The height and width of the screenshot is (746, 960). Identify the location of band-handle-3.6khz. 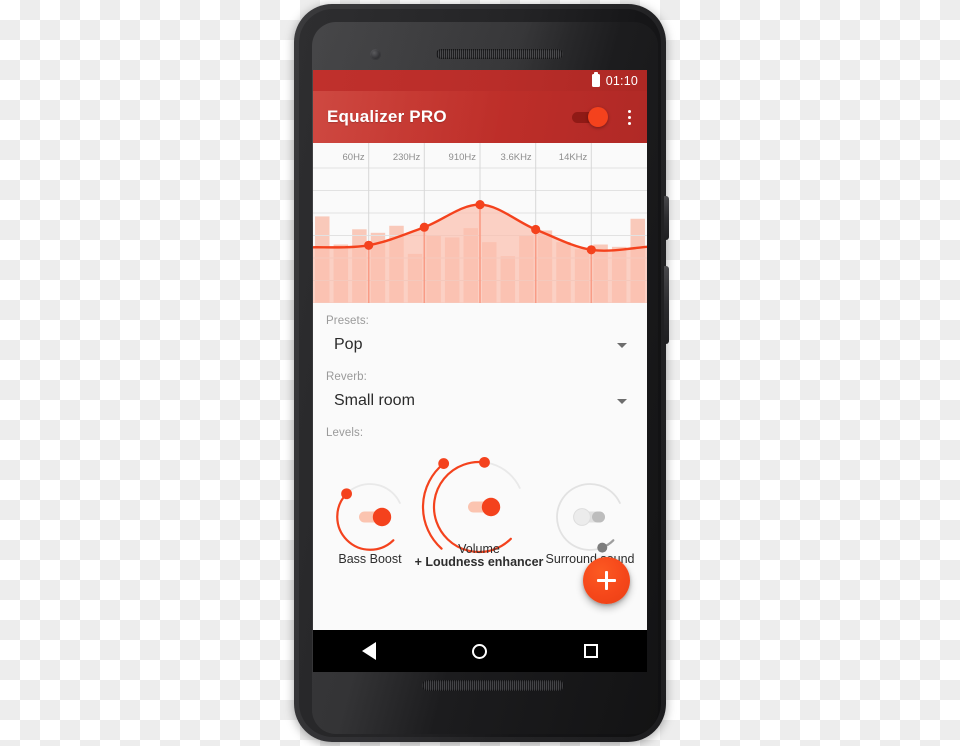
(536, 229).